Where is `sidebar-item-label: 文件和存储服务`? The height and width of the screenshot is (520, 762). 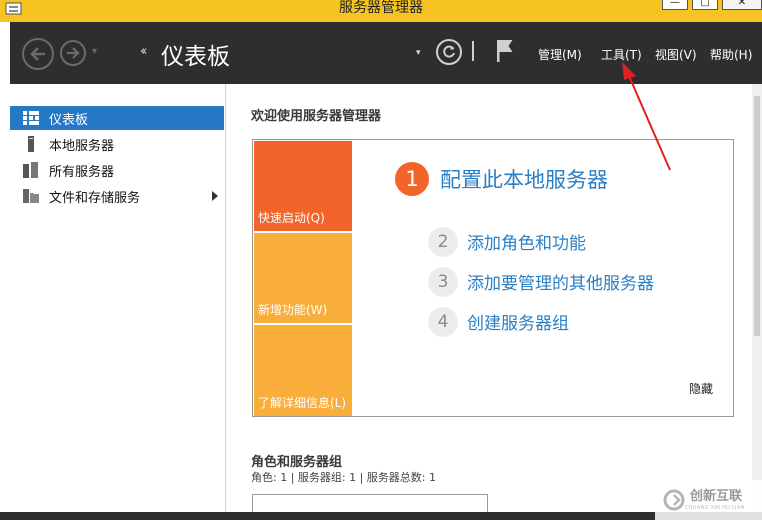 sidebar-item-label: 文件和存储服务 is located at coordinates (95, 198).